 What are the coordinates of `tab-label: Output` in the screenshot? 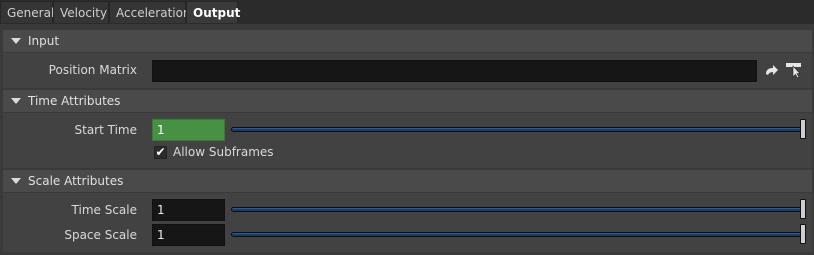 It's located at (217, 13).